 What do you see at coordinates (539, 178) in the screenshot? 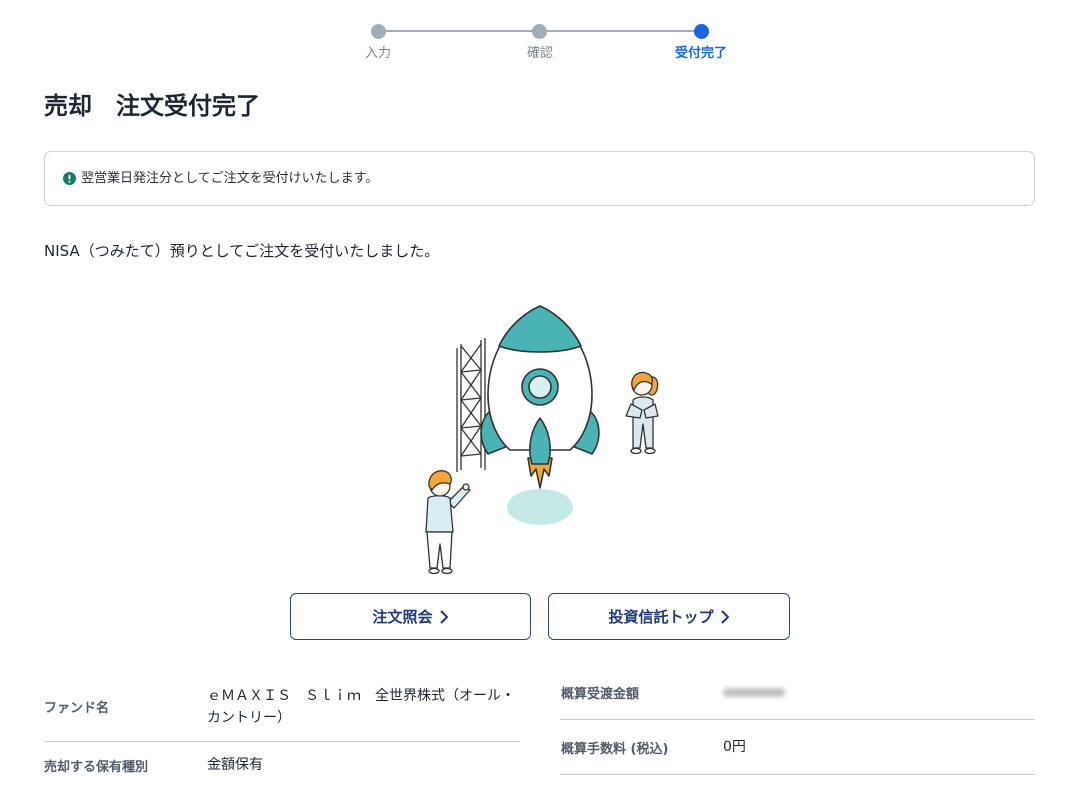
I see `notice-box: 翌営業日発注分としてご注文を受付けいたします。` at bounding box center [539, 178].